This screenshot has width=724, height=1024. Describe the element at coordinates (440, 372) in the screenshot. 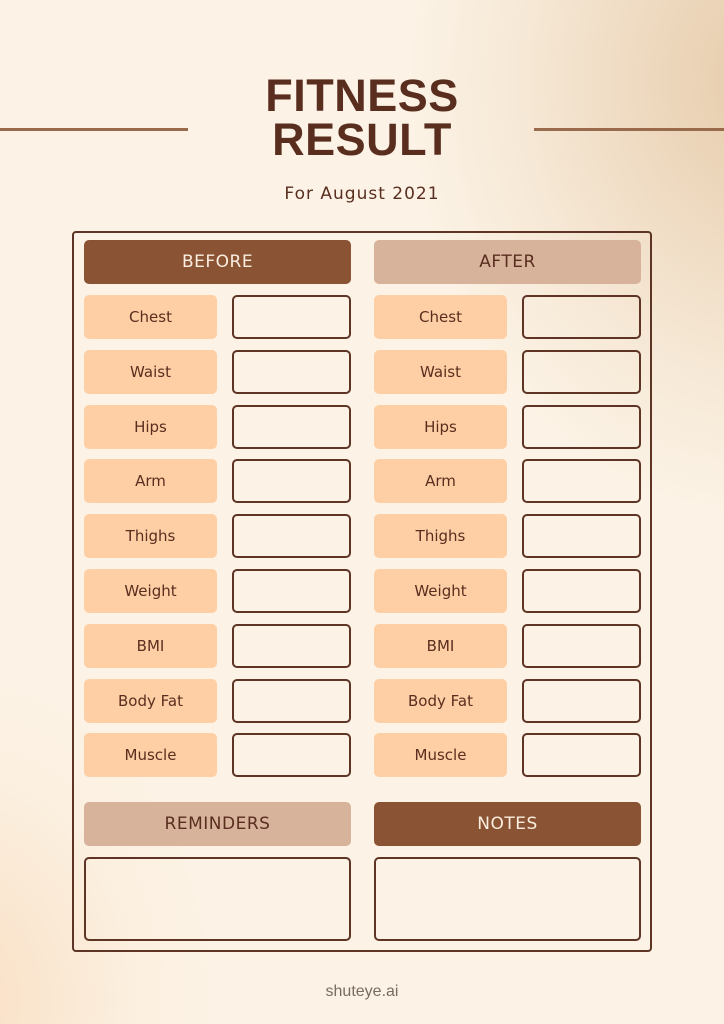

I see `after-label-waist: Waist` at that location.